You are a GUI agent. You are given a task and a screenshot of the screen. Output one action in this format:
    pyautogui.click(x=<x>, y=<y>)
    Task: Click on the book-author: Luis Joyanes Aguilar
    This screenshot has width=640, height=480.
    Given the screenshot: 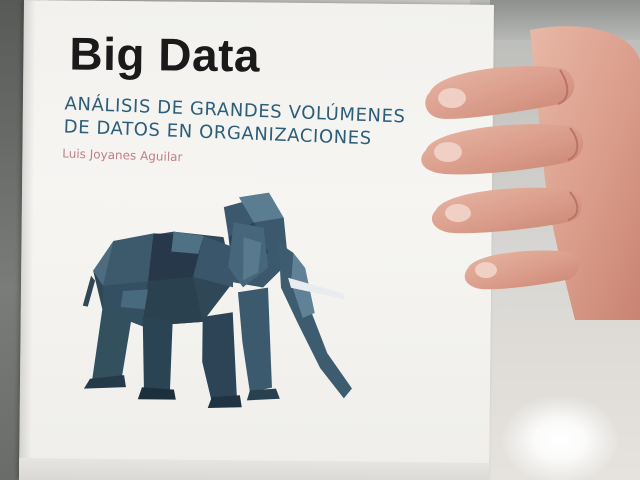 What is the action you would take?
    pyautogui.click(x=122, y=155)
    